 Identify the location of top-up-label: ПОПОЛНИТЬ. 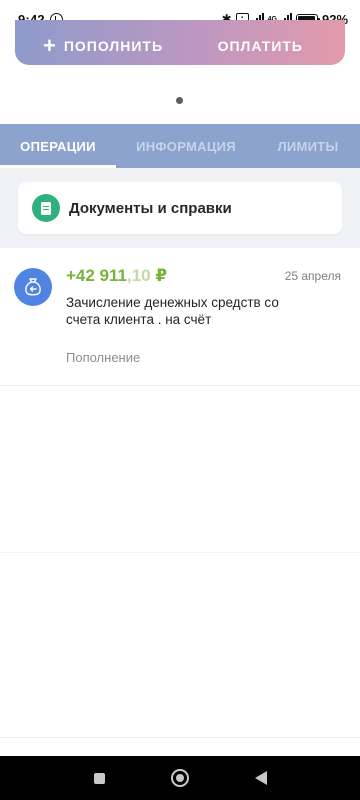
(113, 45).